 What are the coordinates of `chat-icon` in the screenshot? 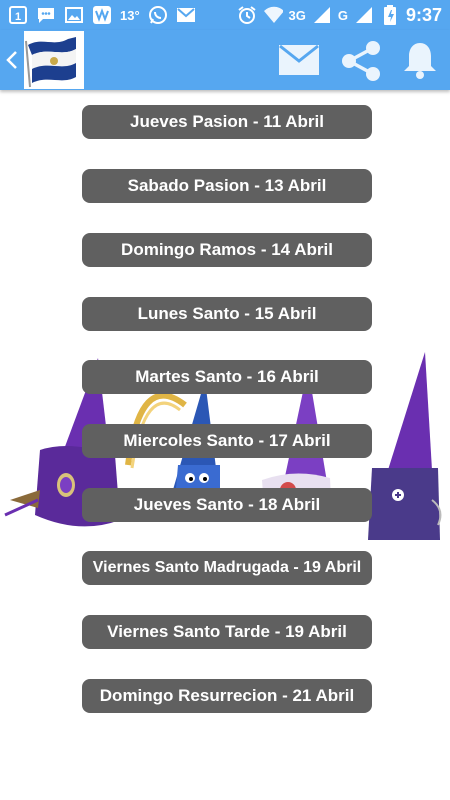 It's located at (46, 15).